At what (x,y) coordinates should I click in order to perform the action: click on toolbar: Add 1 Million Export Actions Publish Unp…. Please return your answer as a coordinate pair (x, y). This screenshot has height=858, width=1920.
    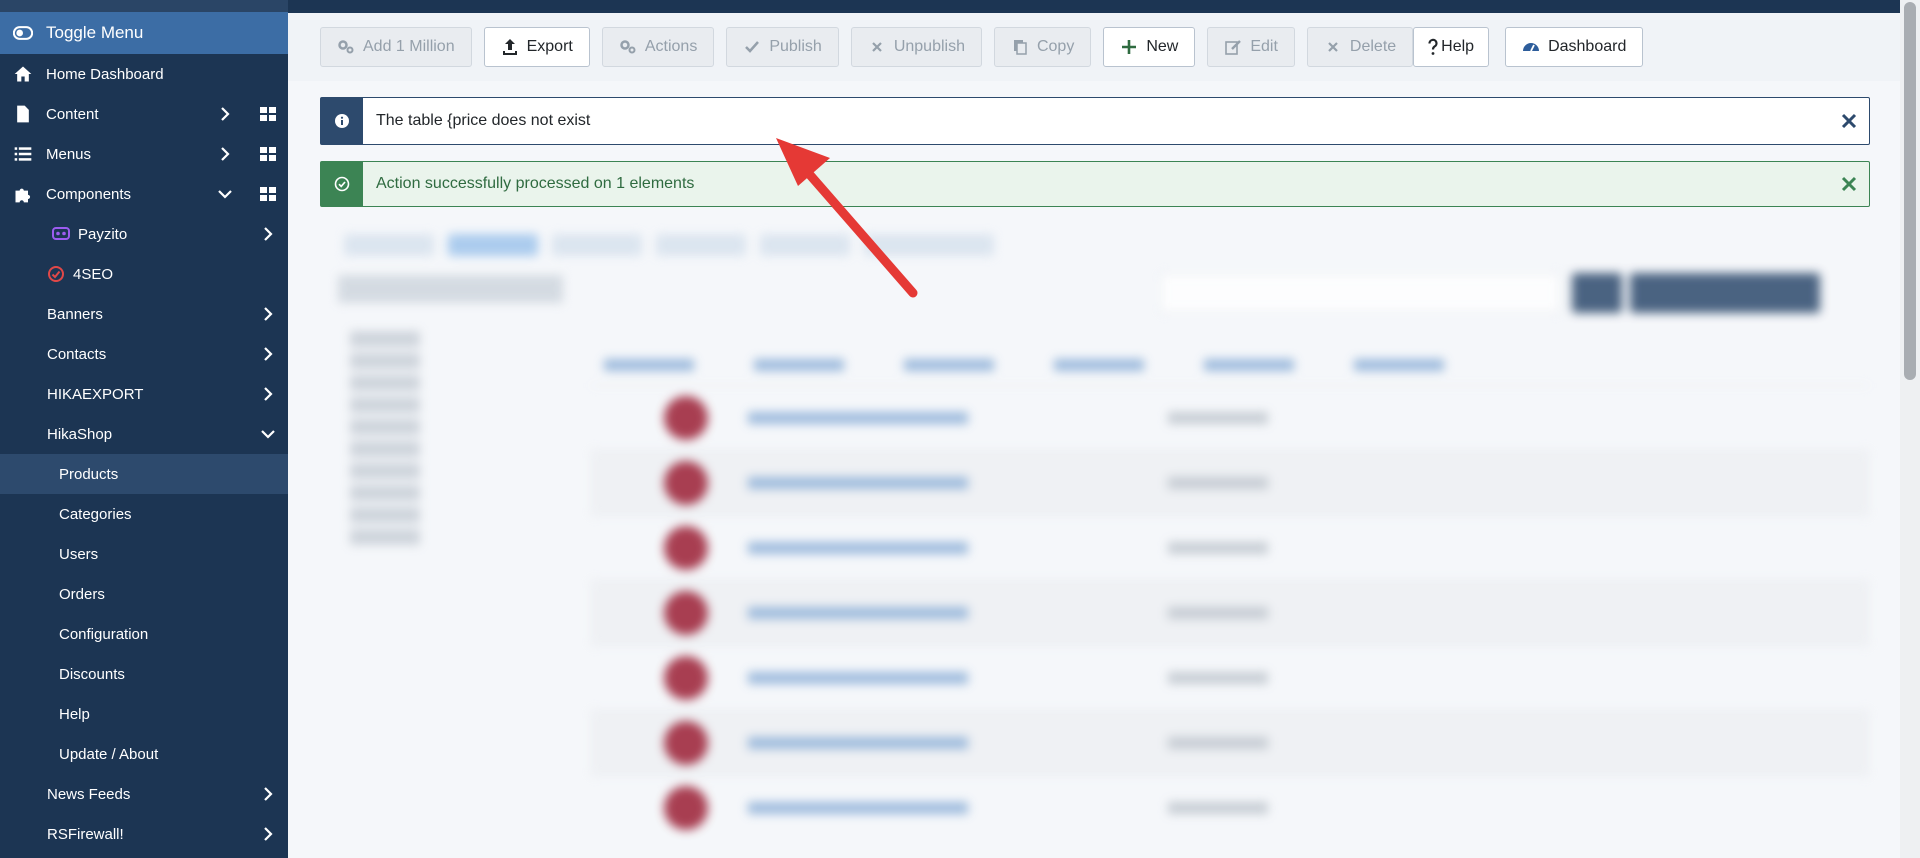
    Looking at the image, I should click on (1094, 47).